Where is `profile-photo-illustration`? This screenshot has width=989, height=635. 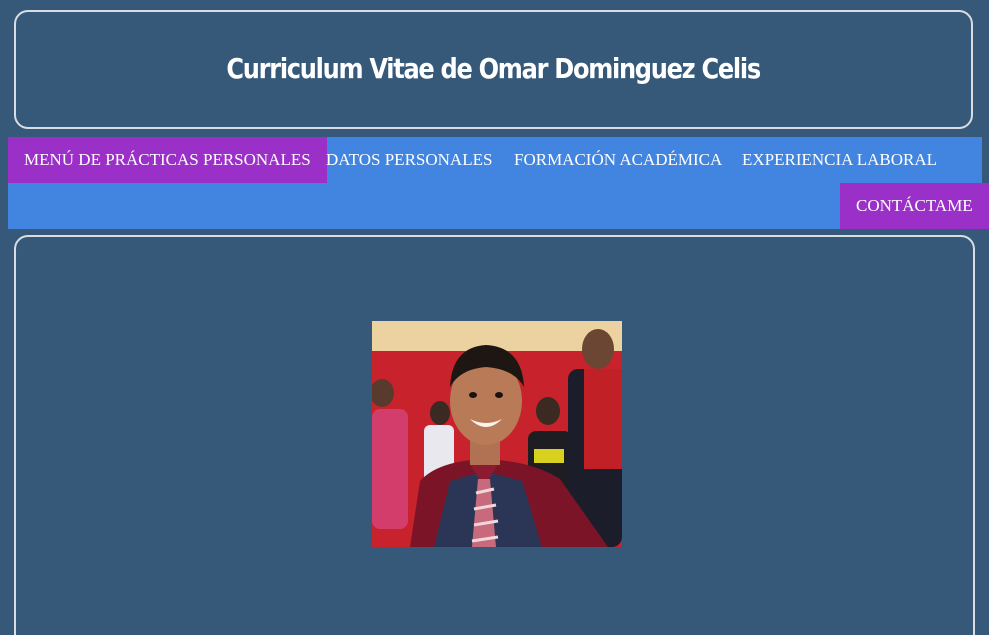 profile-photo-illustration is located at coordinates (497, 434).